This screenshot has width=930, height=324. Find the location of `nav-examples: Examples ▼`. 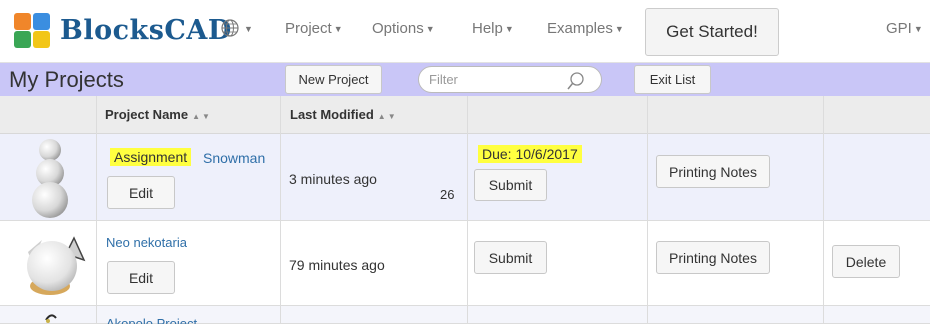

nav-examples: Examples ▼ is located at coordinates (585, 28).